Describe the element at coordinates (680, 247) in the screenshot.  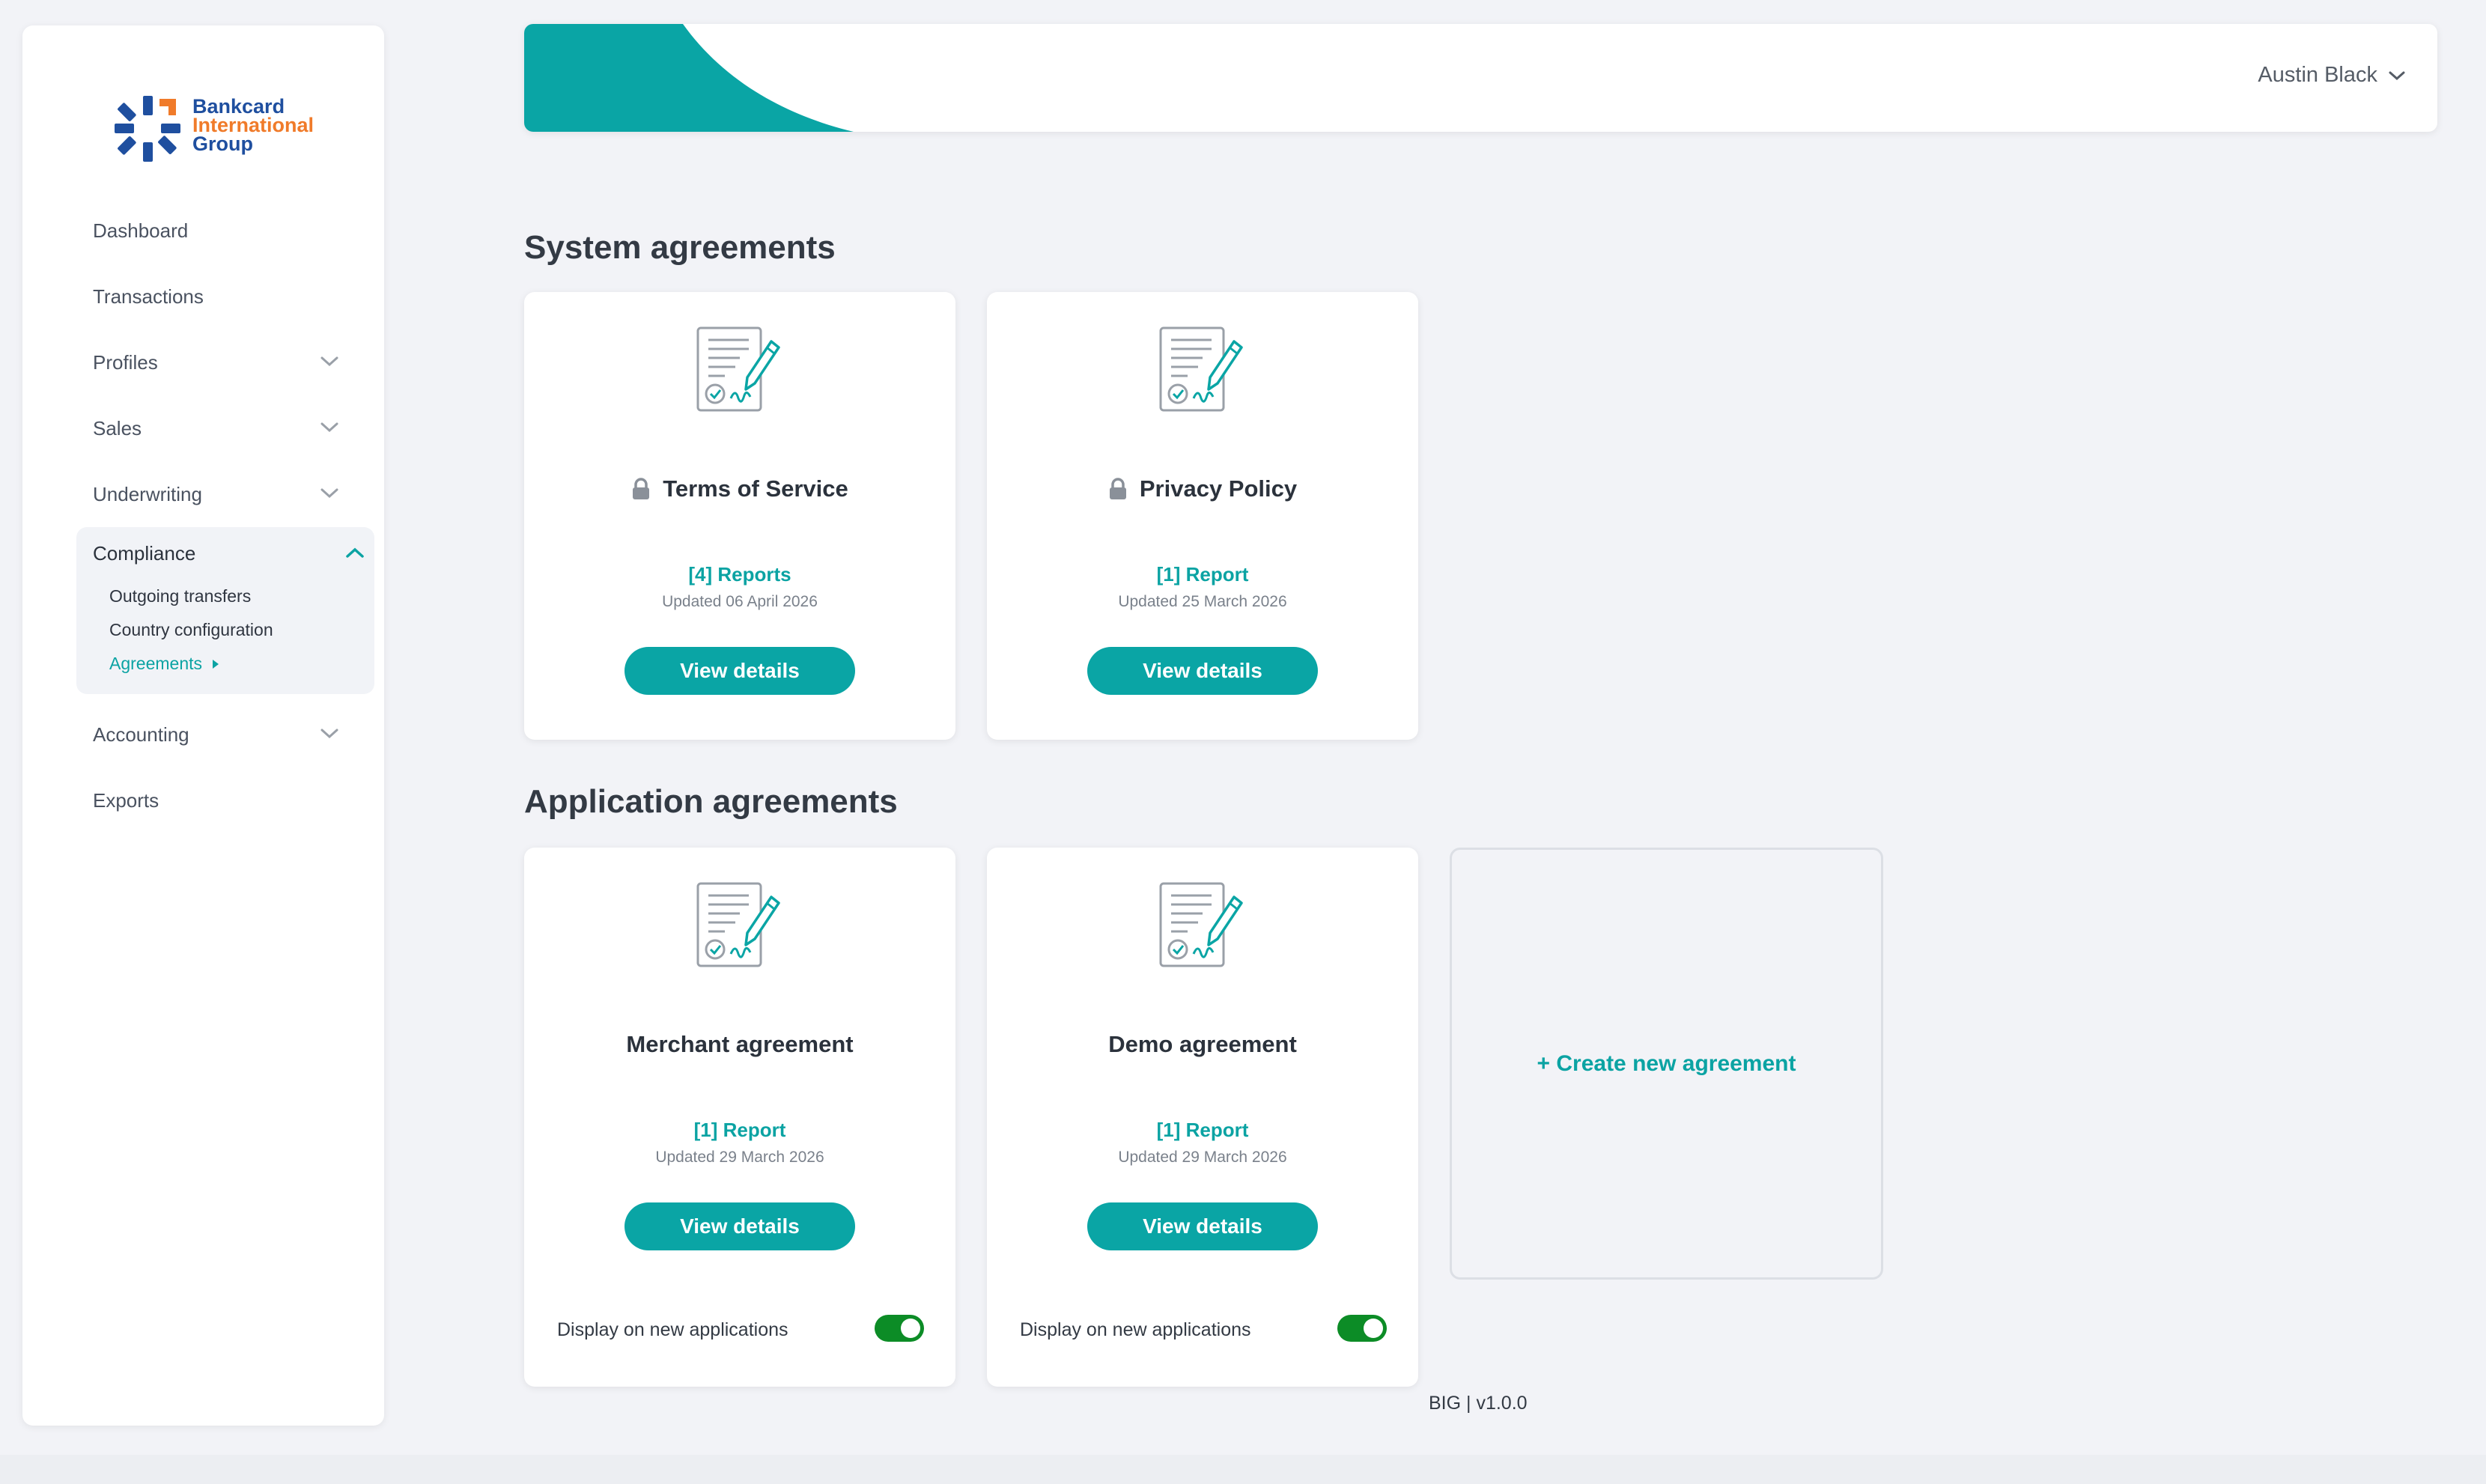
I see `section-title-system: System agreements` at that location.